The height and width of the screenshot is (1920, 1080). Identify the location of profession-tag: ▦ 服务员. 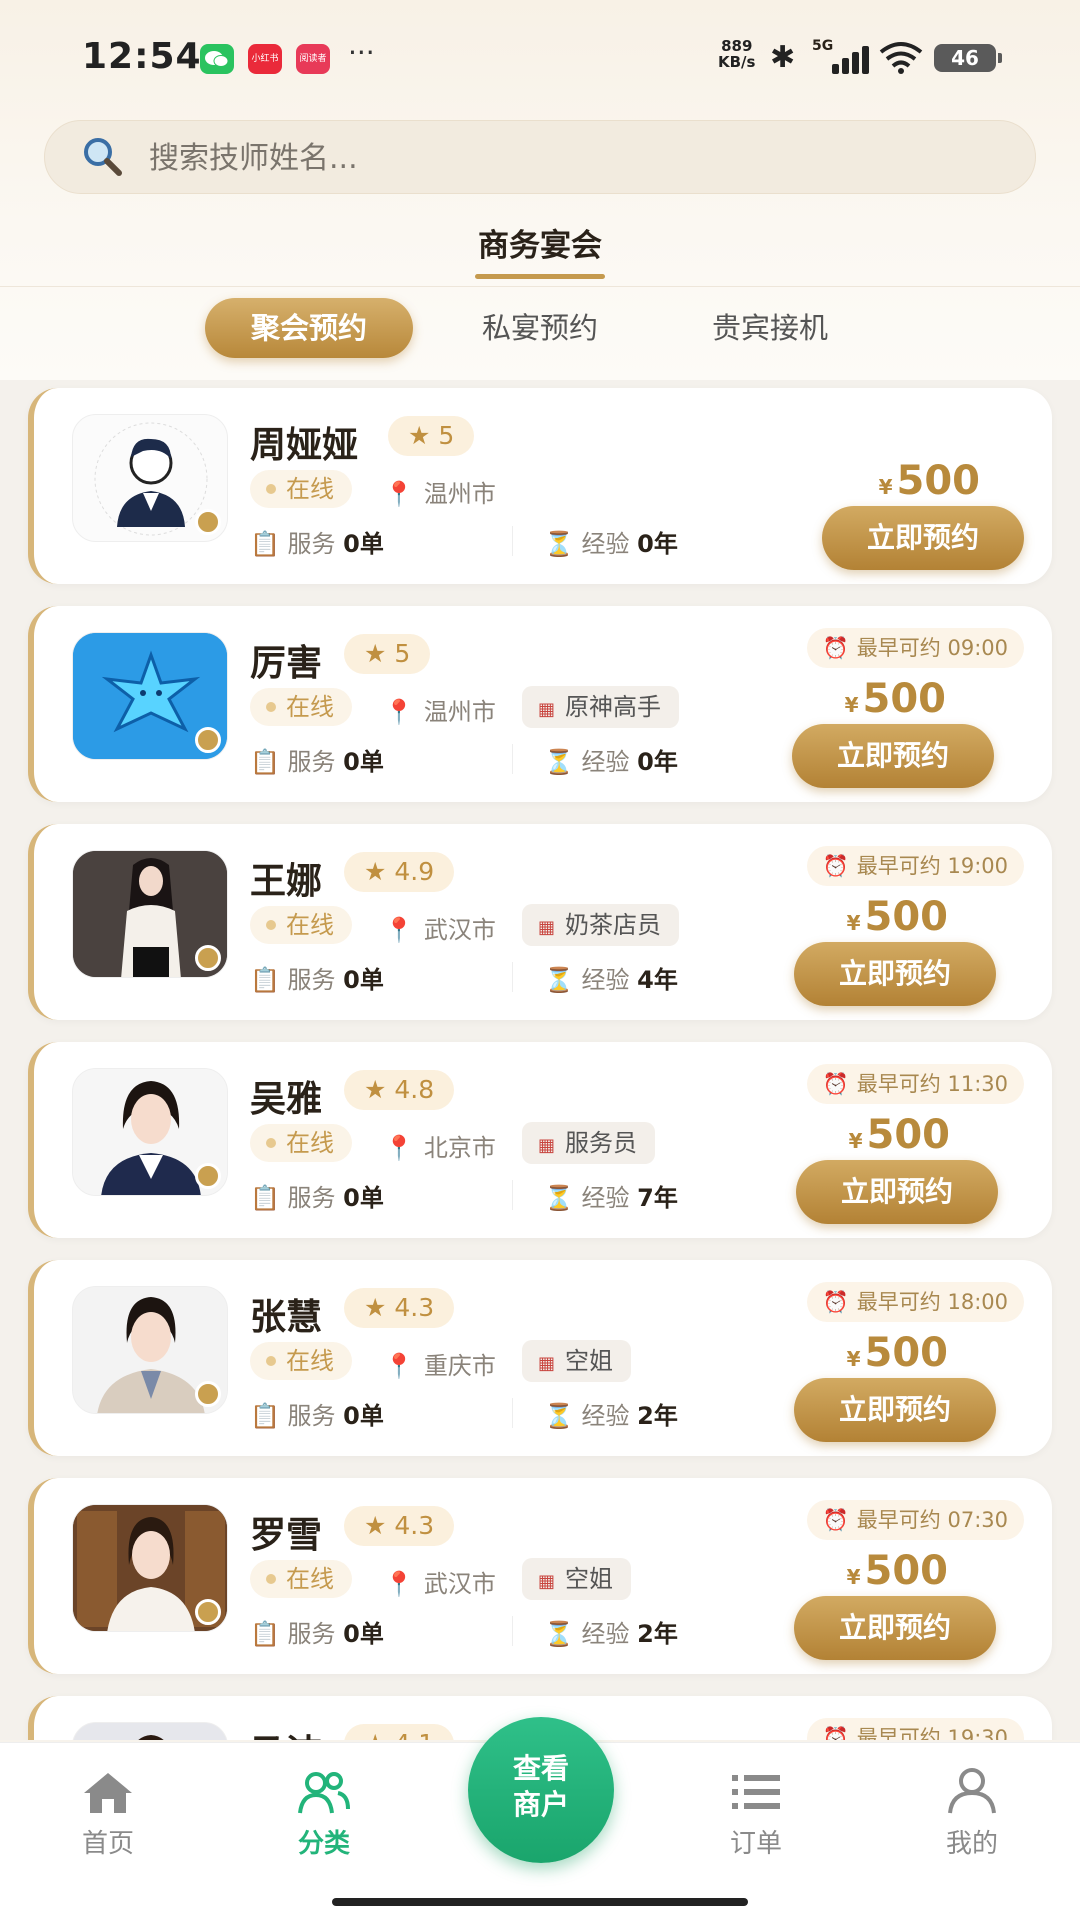
(589, 1143).